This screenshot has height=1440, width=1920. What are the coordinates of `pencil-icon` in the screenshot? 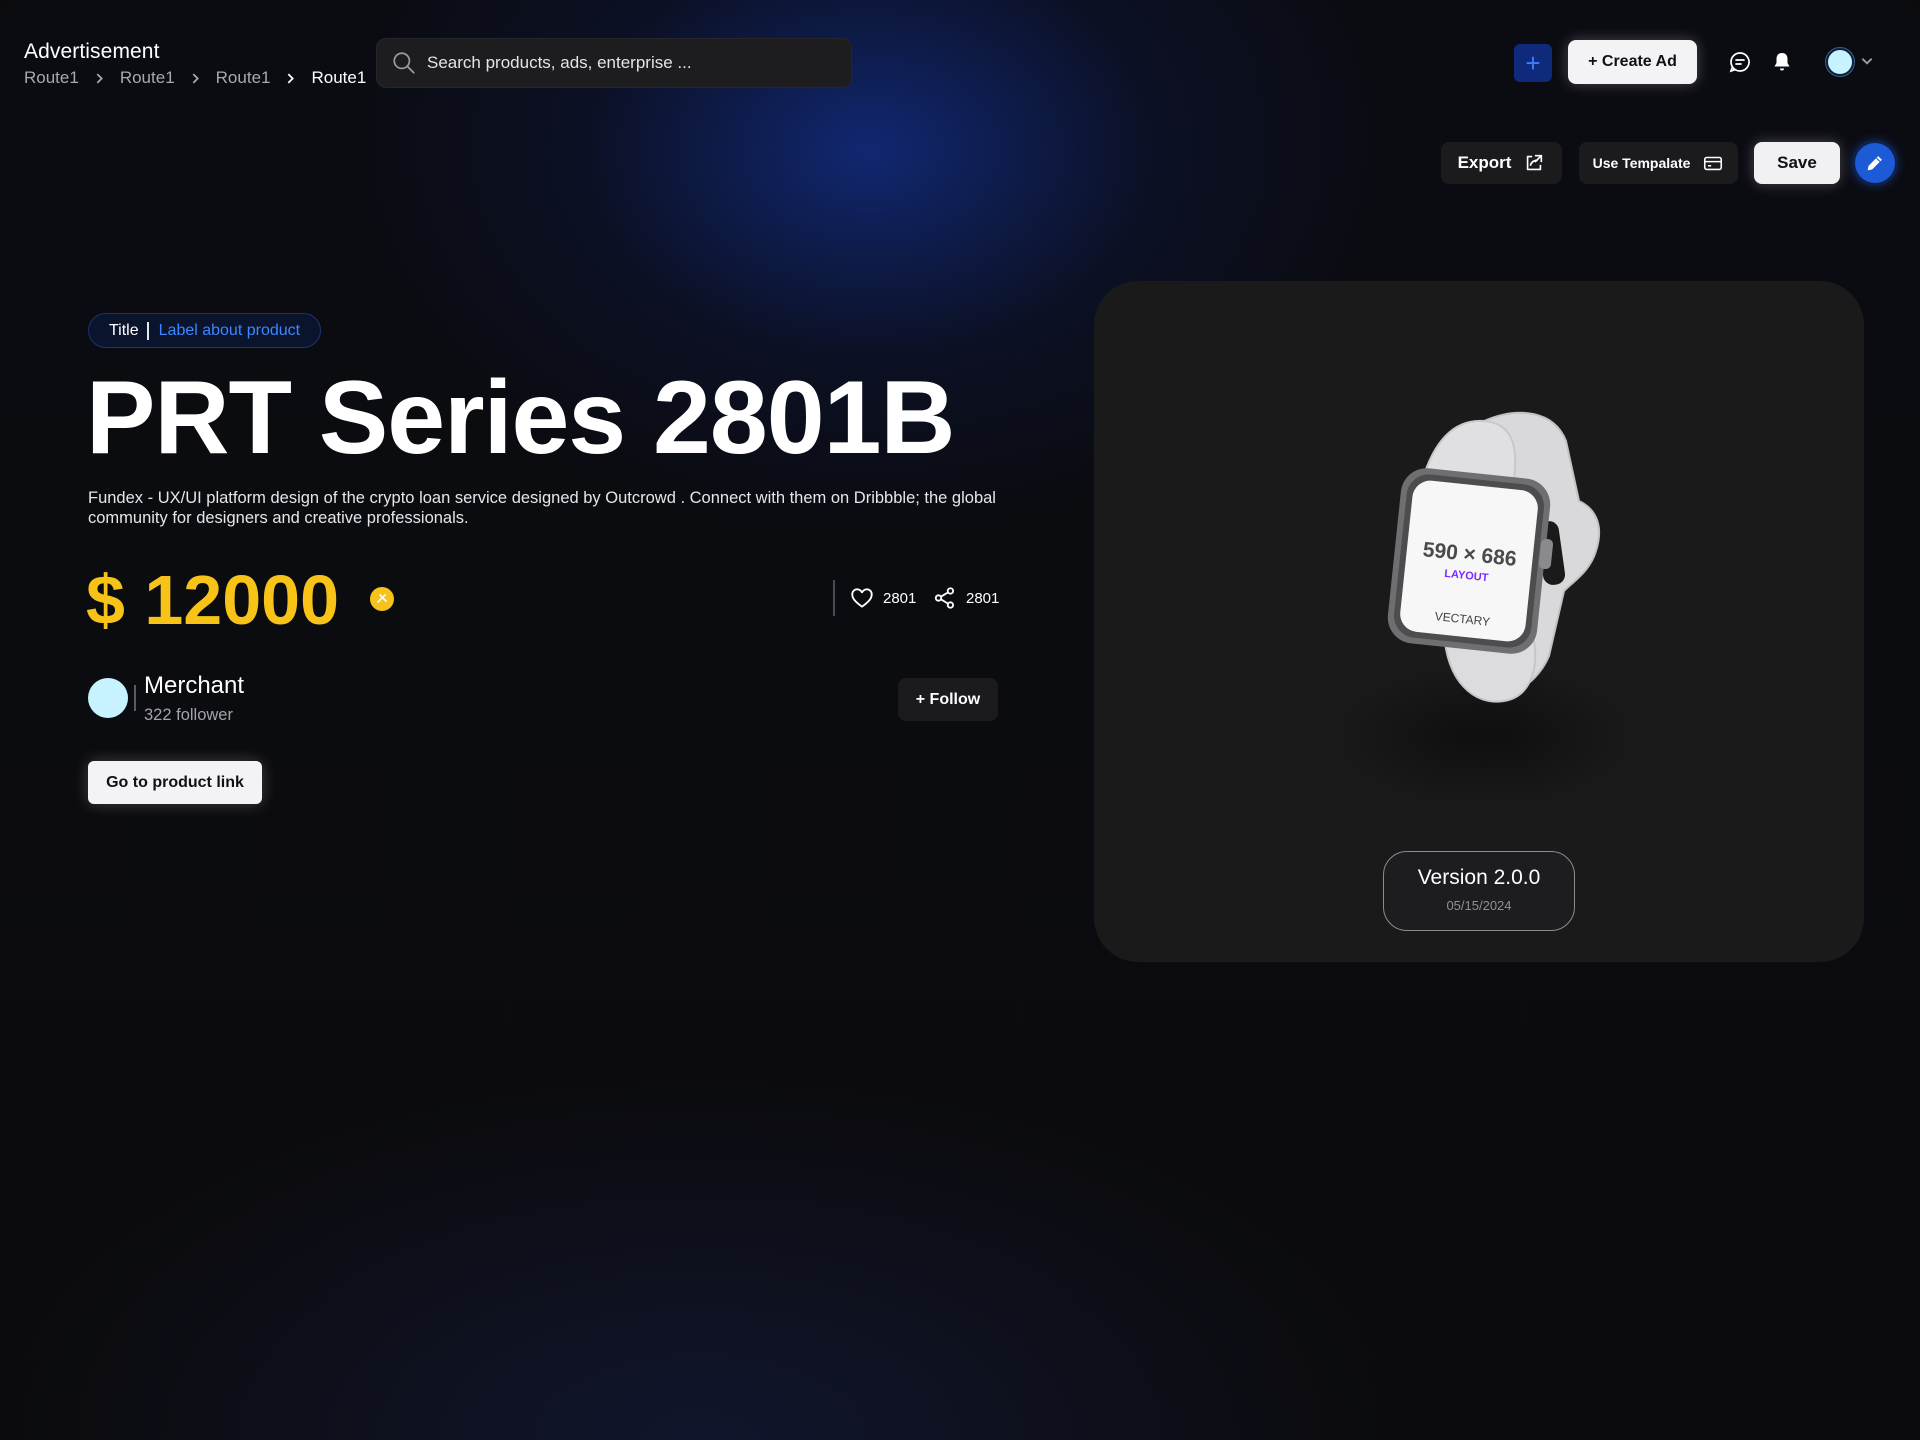 It's located at (1874, 163).